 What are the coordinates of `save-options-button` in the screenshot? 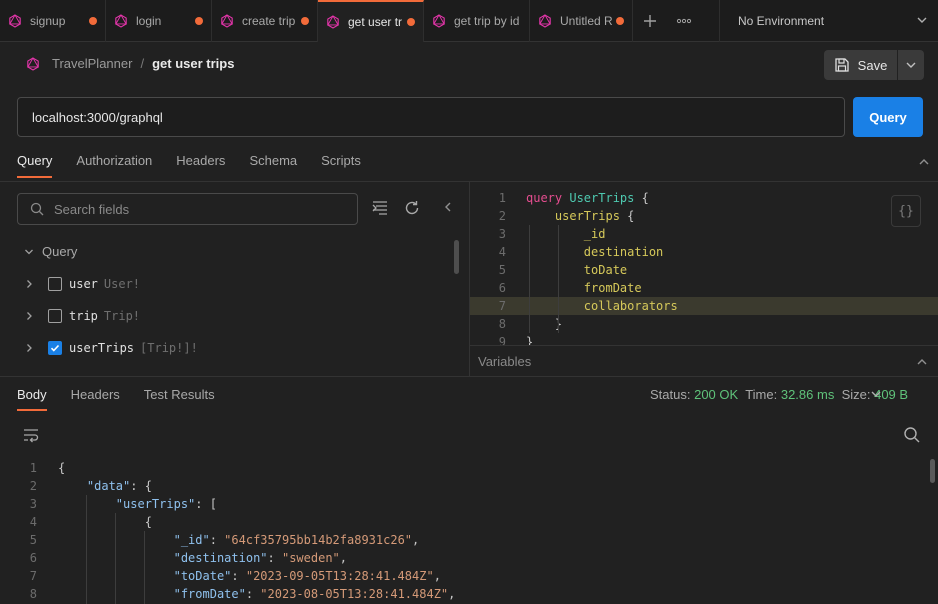 It's located at (911, 65).